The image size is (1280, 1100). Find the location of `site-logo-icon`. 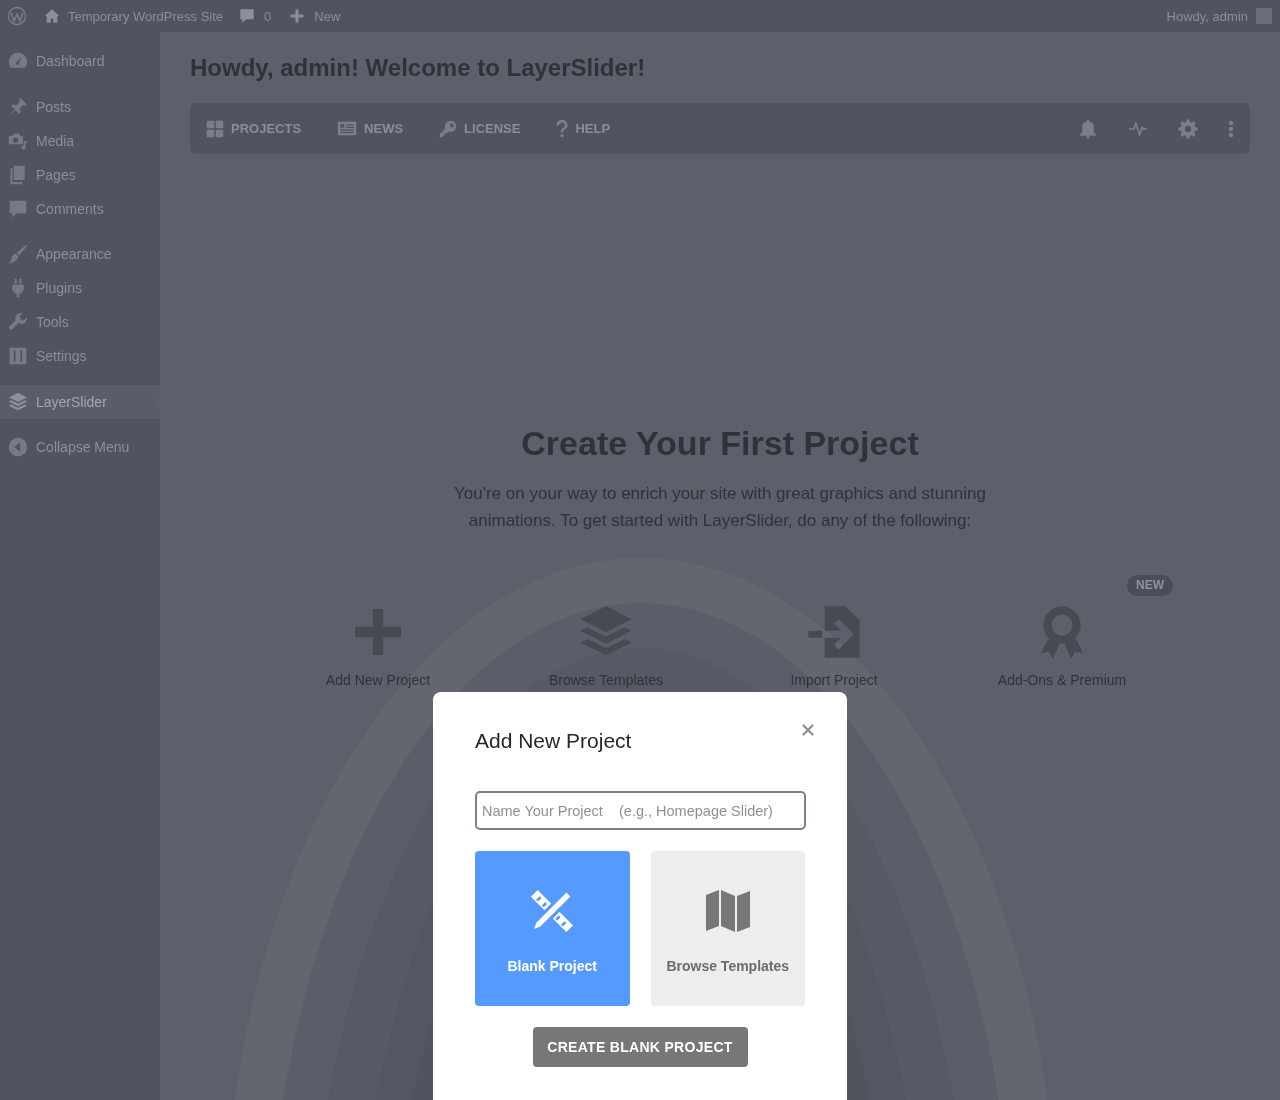

site-logo-icon is located at coordinates (17, 16).